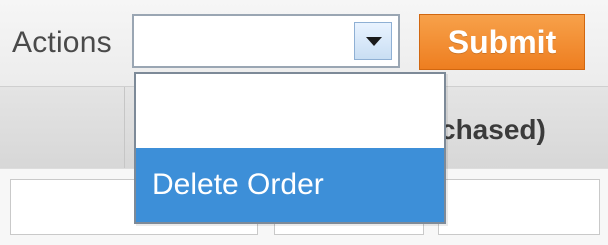  What do you see at coordinates (493, 129) in the screenshot?
I see `column-header-partial: chased)` at bounding box center [493, 129].